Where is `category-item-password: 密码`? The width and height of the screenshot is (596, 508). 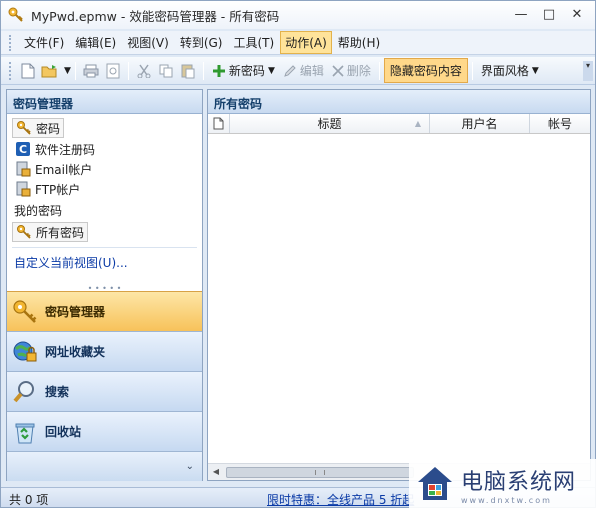 category-item-password: 密码 is located at coordinates (38, 128).